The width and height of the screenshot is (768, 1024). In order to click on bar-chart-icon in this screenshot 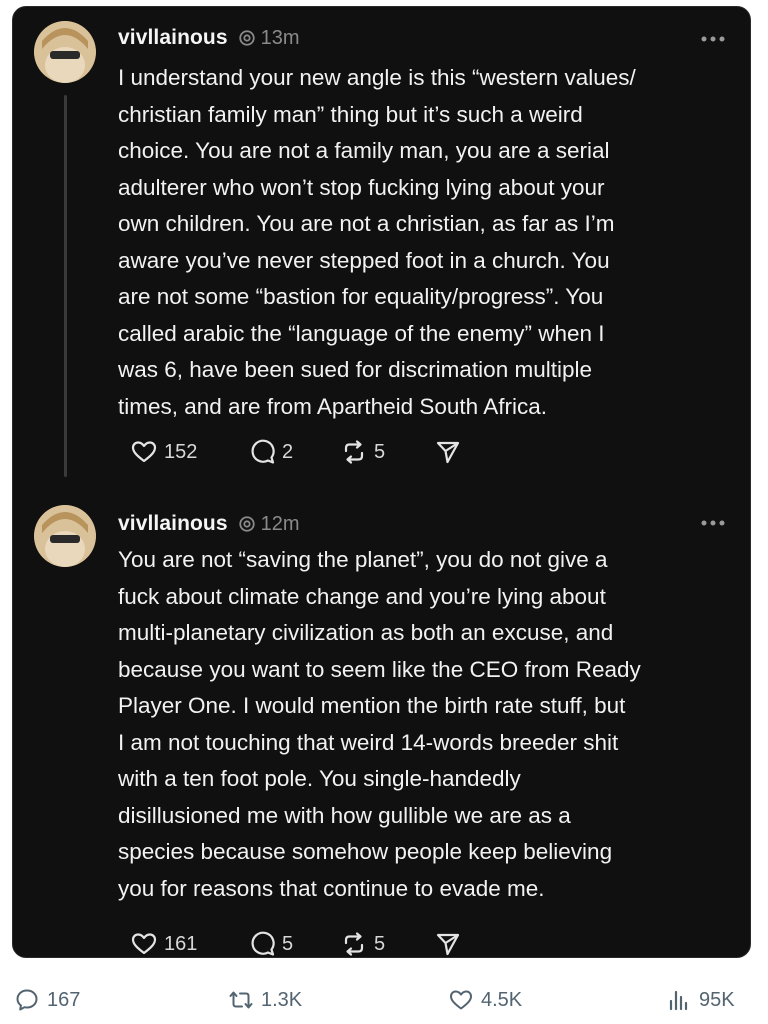, I will do `click(678, 1000)`.